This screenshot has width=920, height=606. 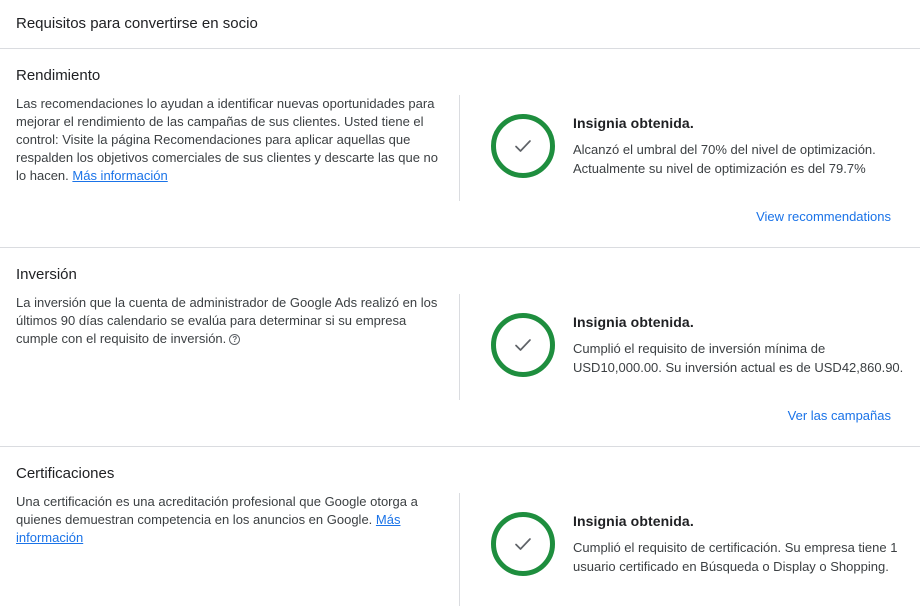 I want to click on section-title: Rendimiento, so click(x=58, y=75).